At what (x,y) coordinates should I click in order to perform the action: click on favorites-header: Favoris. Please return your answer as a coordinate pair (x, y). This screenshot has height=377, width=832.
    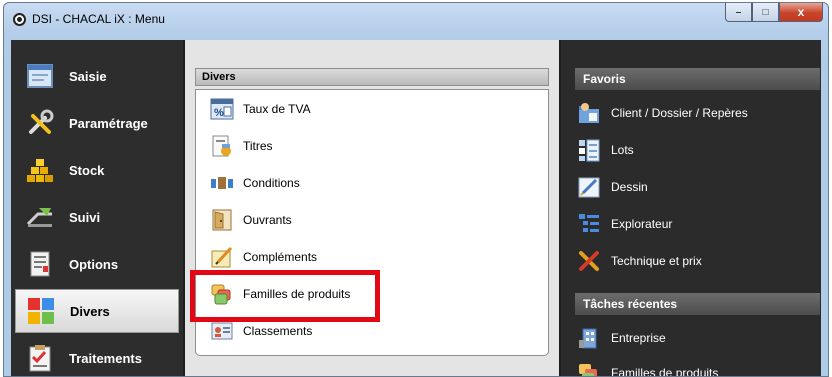
    Looking at the image, I should click on (697, 79).